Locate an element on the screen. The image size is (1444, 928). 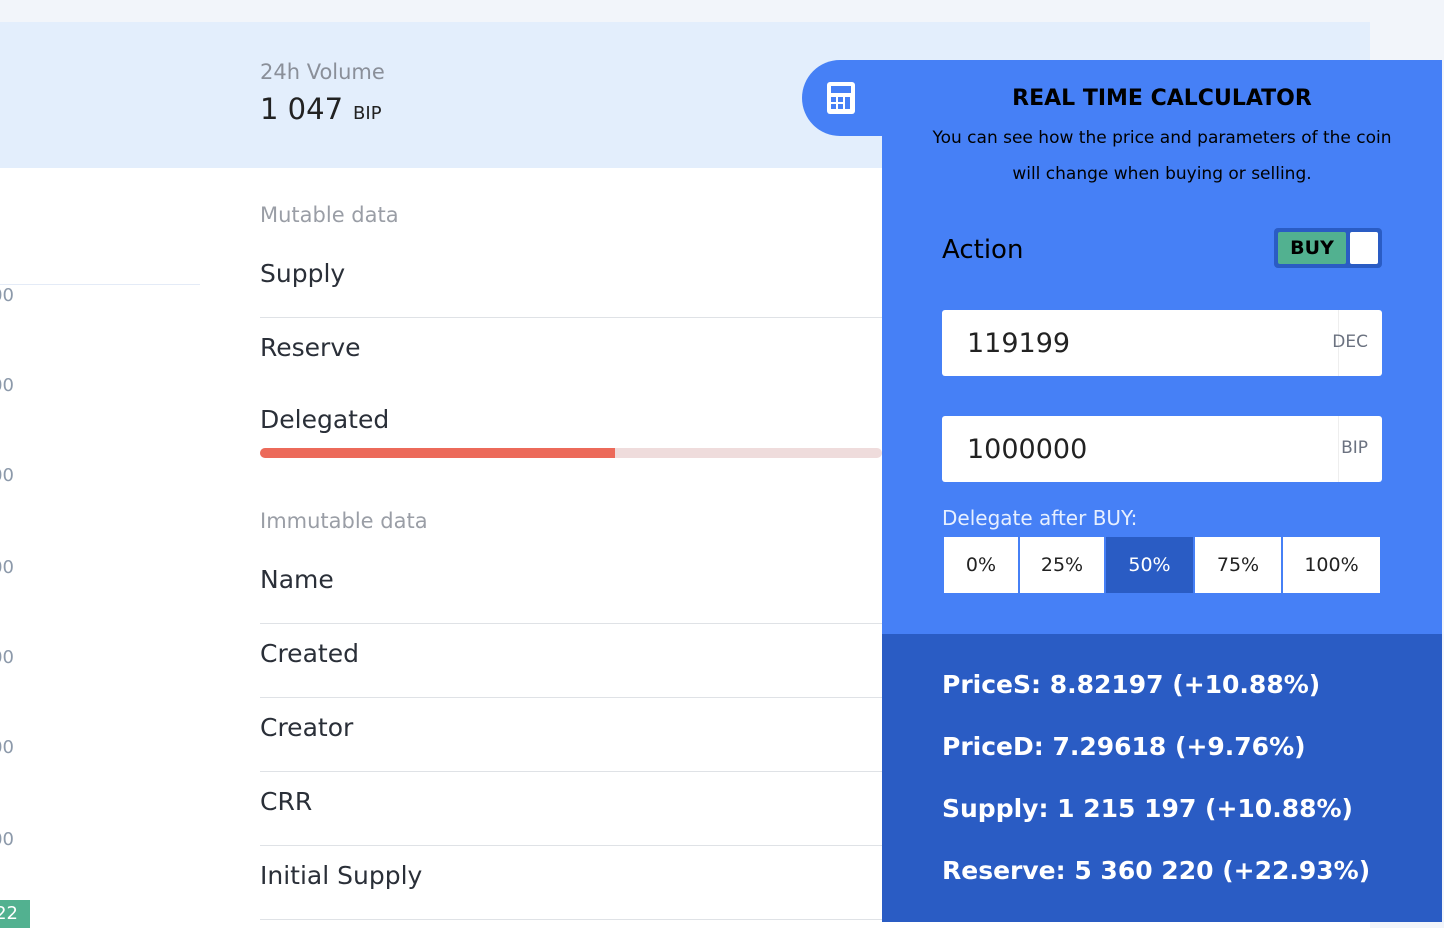
volume-value: 1 047 BIP is located at coordinates (321, 109).